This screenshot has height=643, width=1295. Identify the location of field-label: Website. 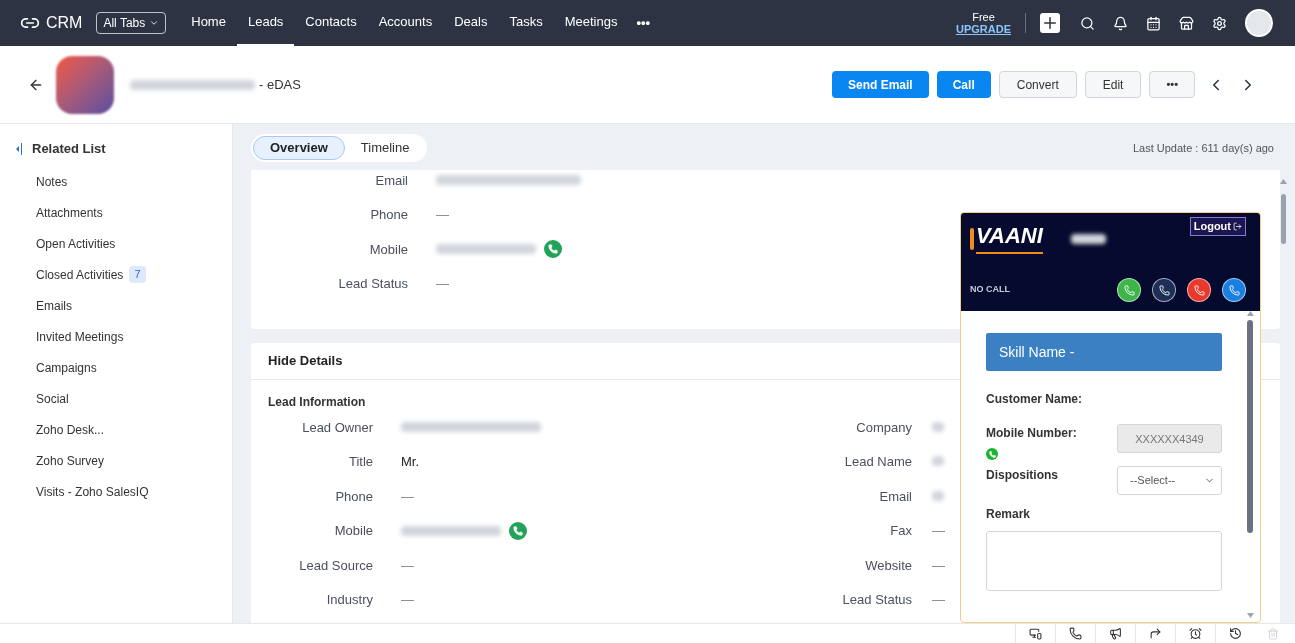
(888, 565).